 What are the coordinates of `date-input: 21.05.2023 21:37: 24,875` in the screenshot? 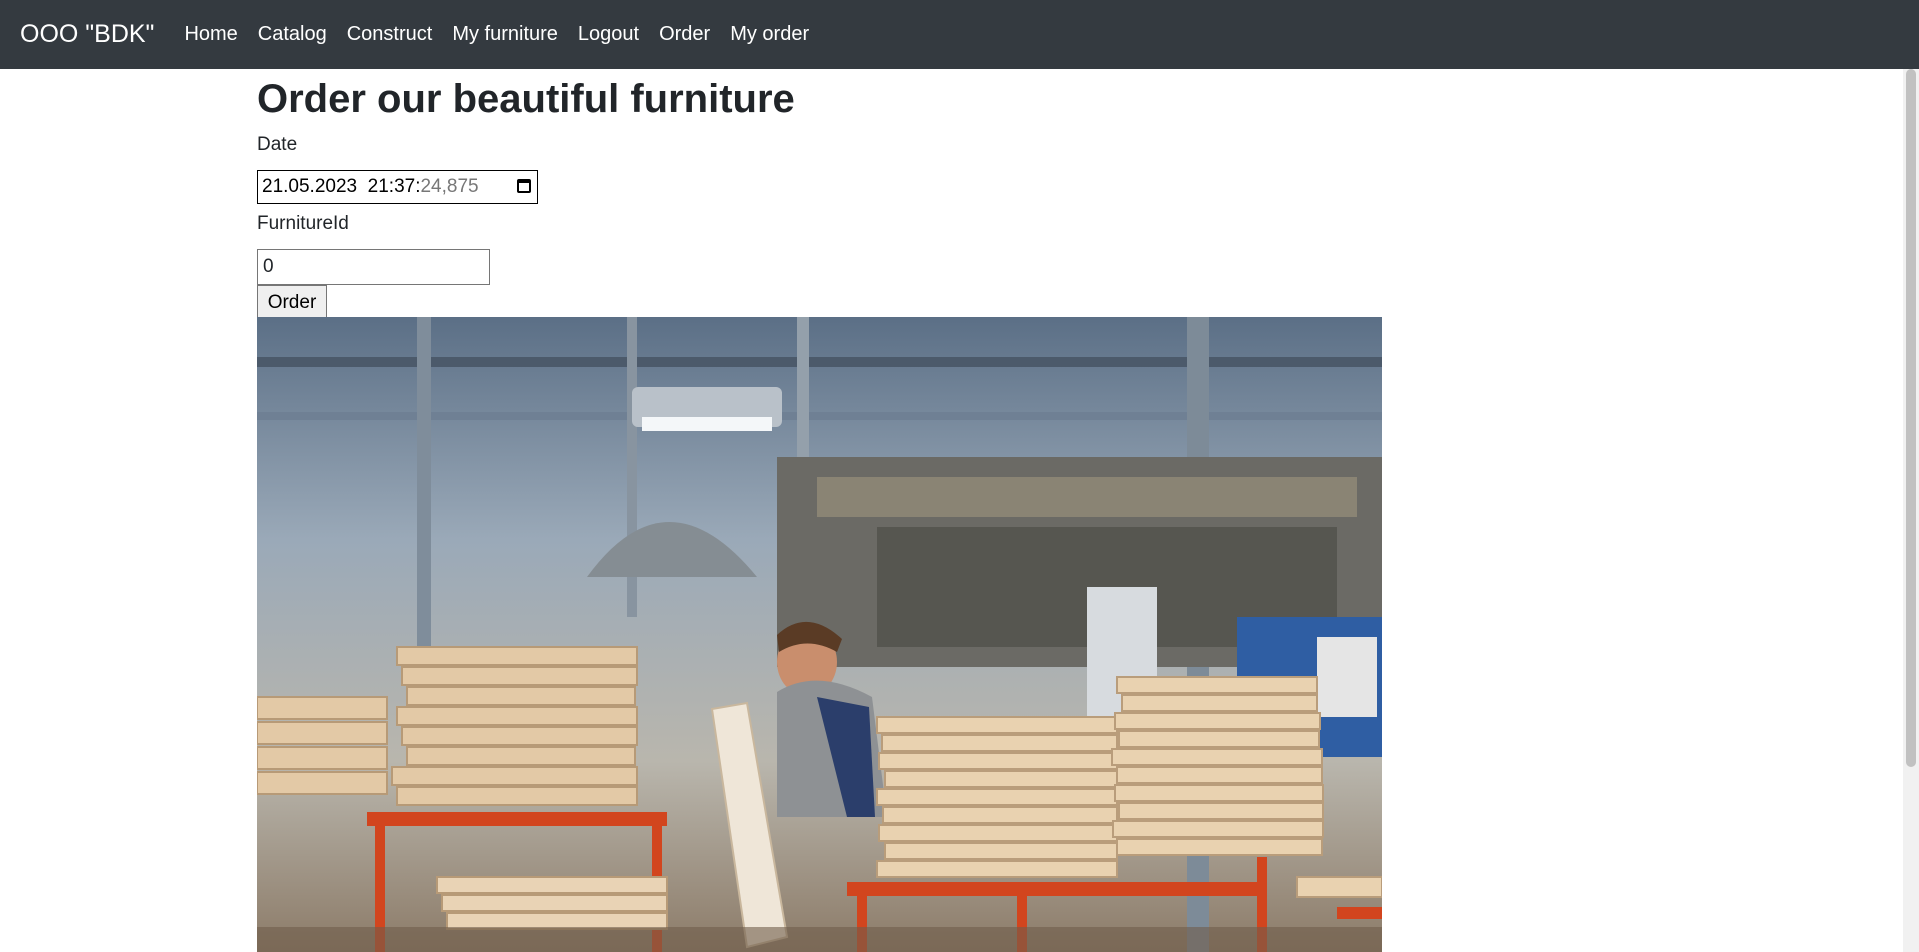 It's located at (397, 187).